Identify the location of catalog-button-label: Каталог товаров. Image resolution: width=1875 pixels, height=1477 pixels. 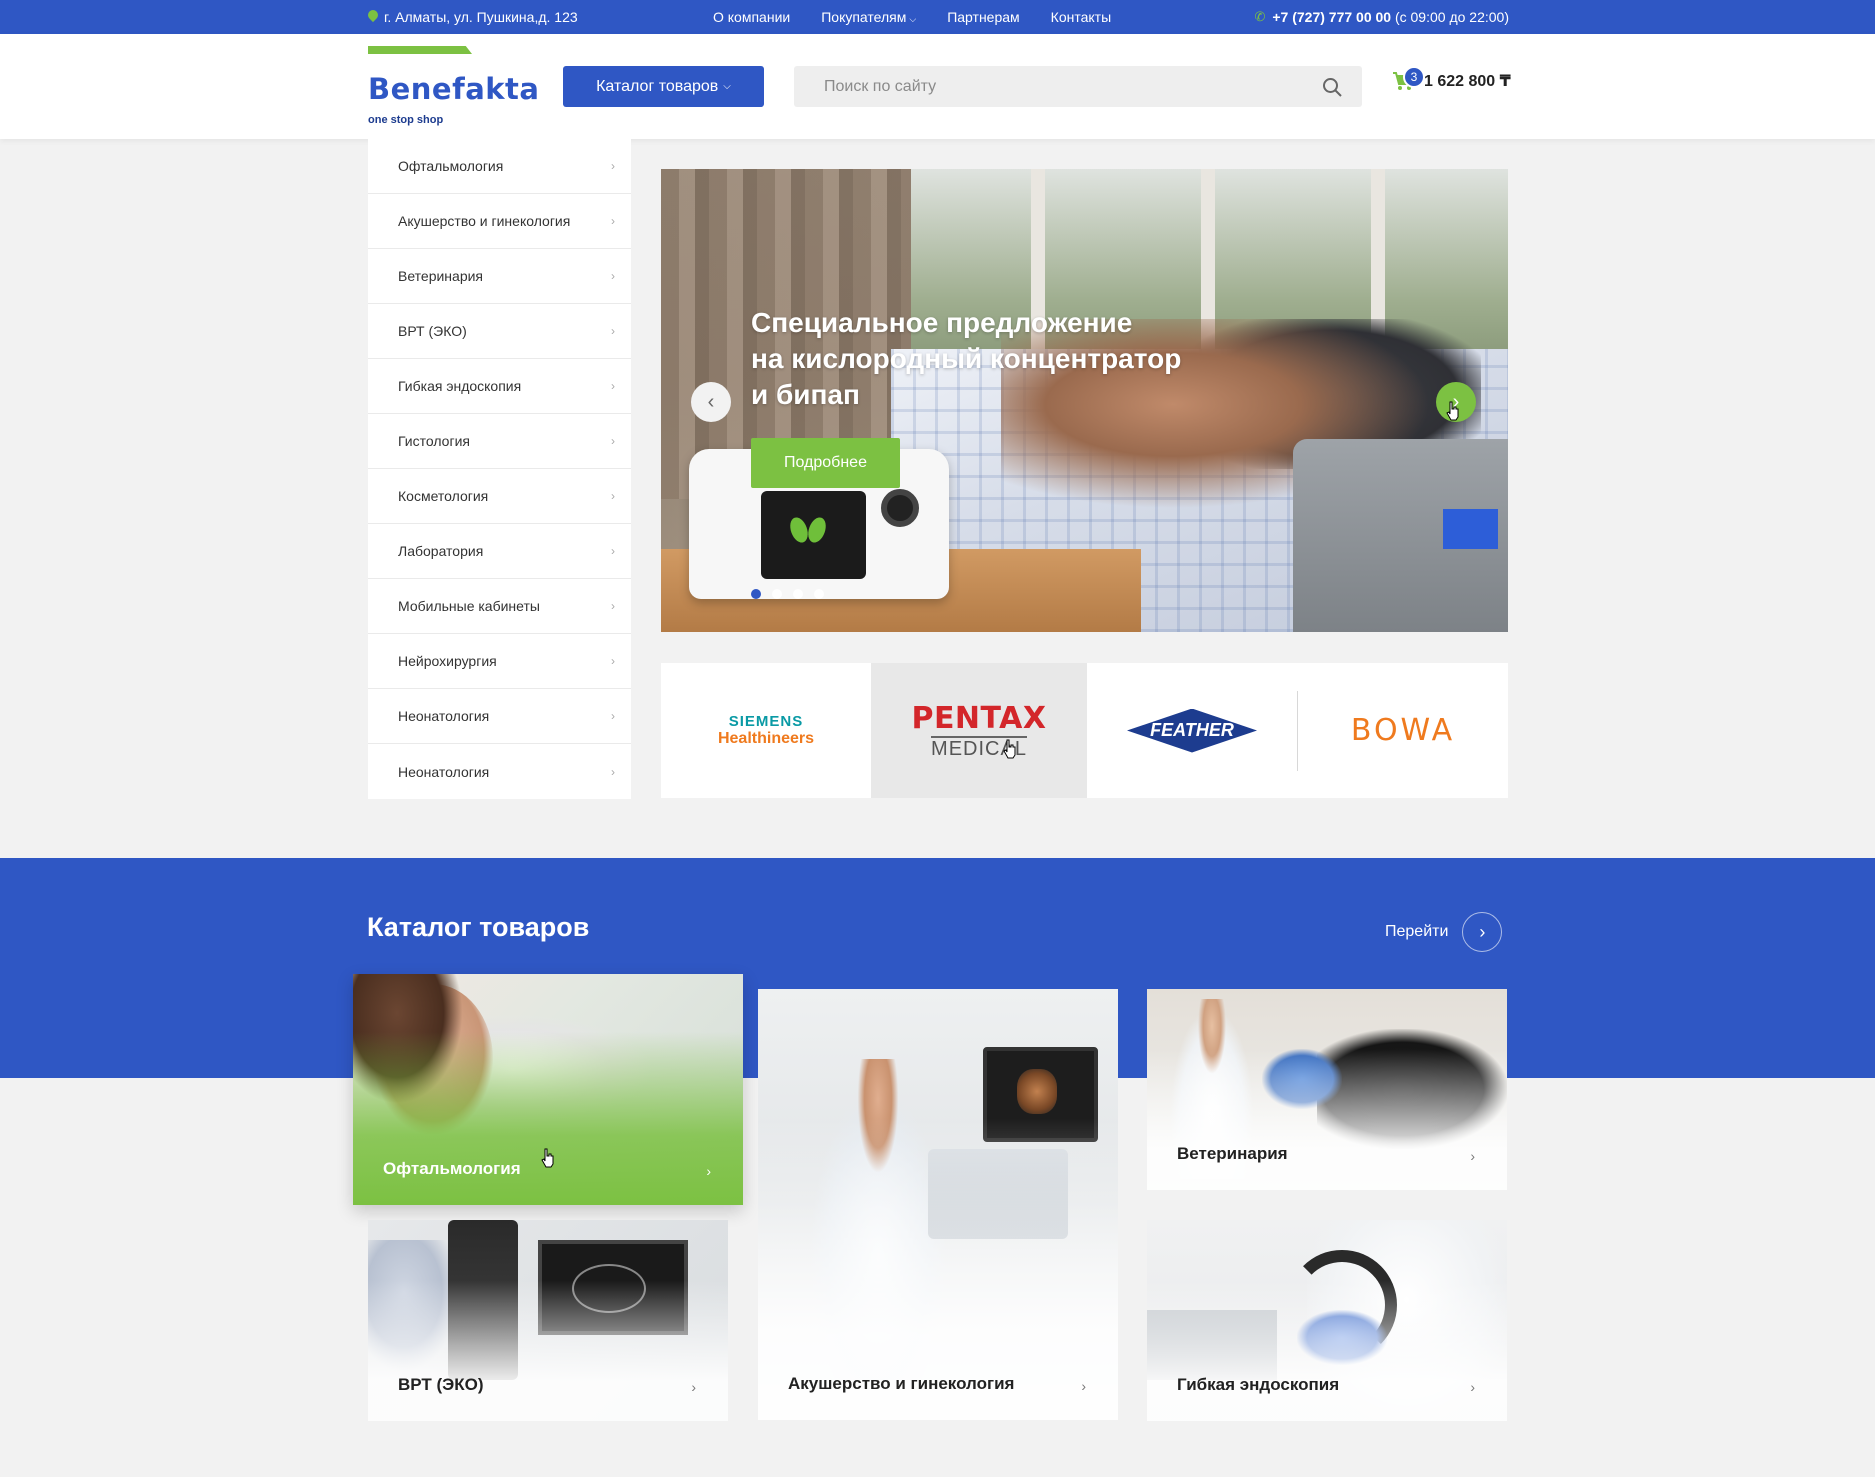
(657, 86).